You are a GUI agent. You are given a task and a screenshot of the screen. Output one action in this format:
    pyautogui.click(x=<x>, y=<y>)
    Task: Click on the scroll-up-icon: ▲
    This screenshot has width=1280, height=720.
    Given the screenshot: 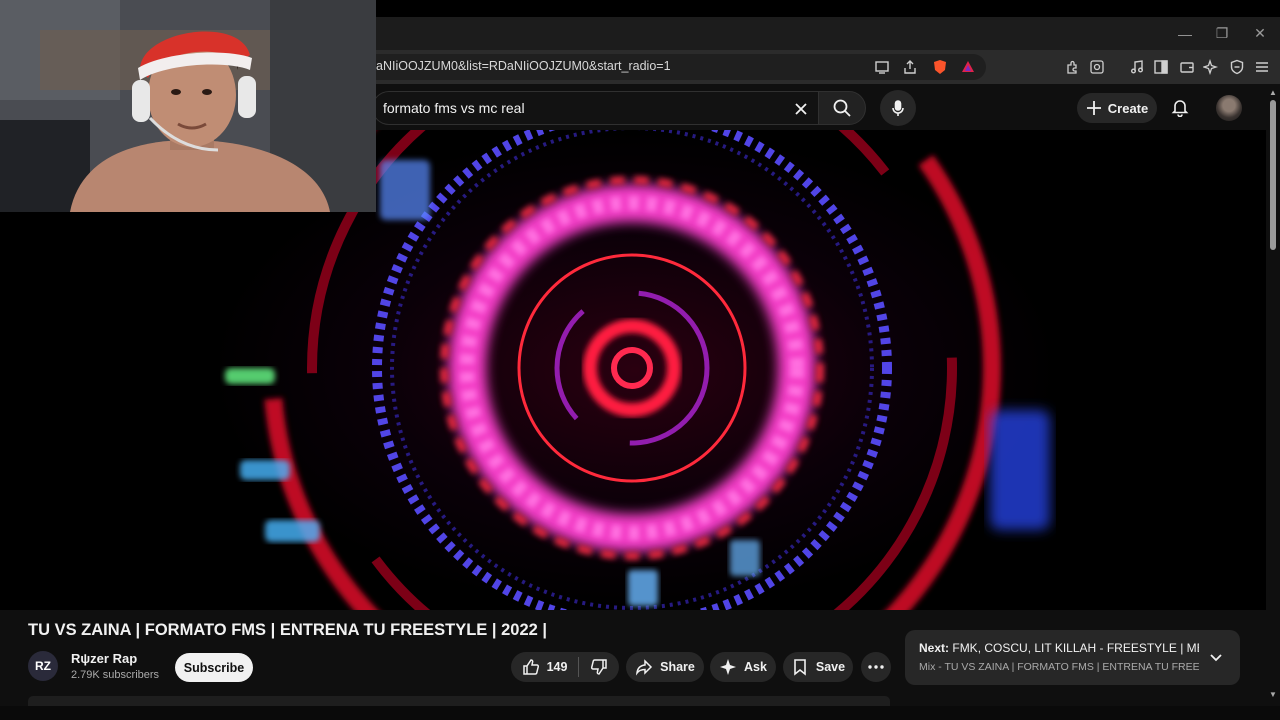 What is the action you would take?
    pyautogui.click(x=1273, y=93)
    